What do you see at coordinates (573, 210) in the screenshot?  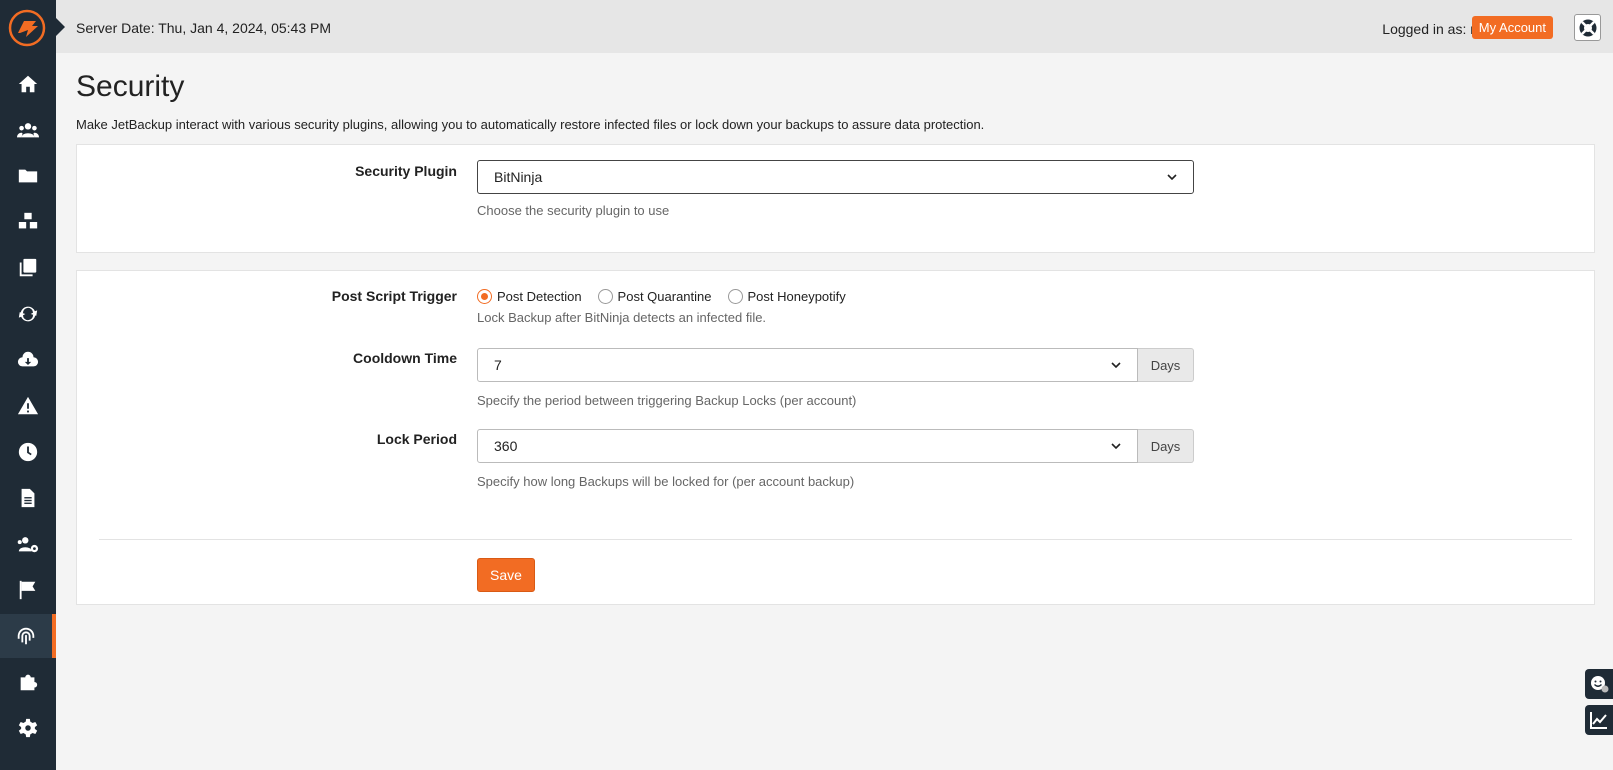 I see `security-plugin-help: Choose the security plugin to use` at bounding box center [573, 210].